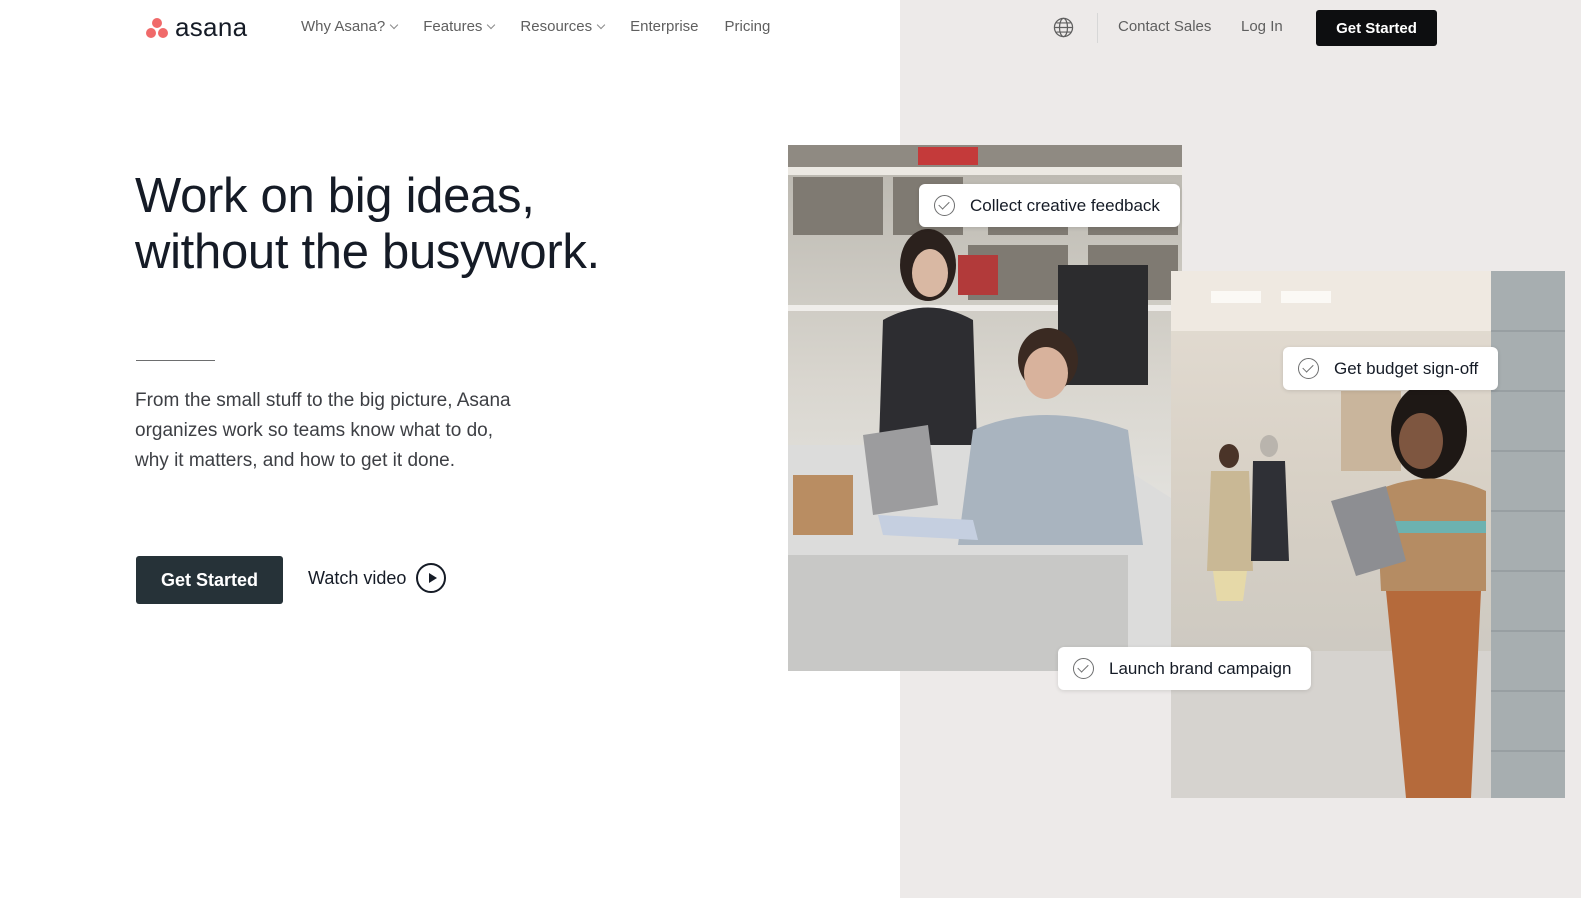 The width and height of the screenshot is (1581, 898). I want to click on nav-item-features: Features, so click(459, 26).